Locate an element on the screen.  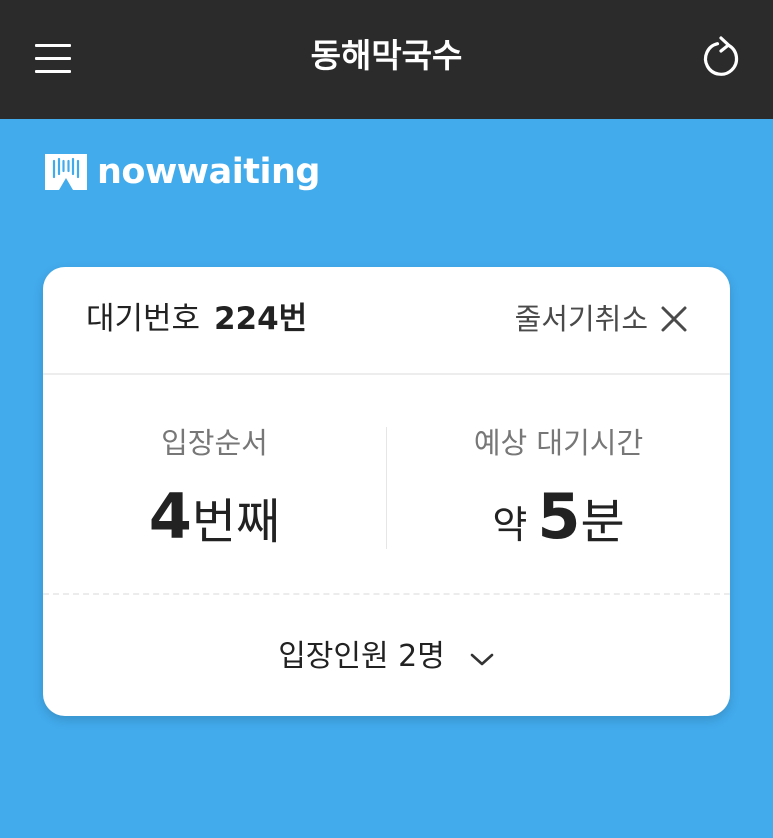
top-app-bar: 동해막국수 is located at coordinates (386, 59).